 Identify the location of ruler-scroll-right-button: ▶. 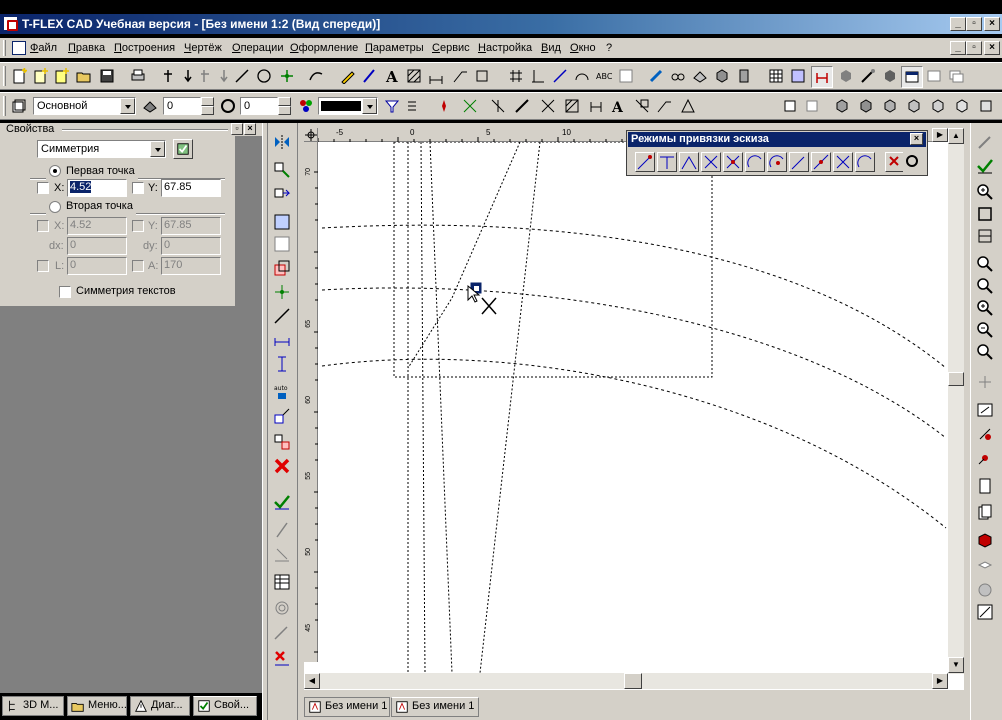
(940, 135).